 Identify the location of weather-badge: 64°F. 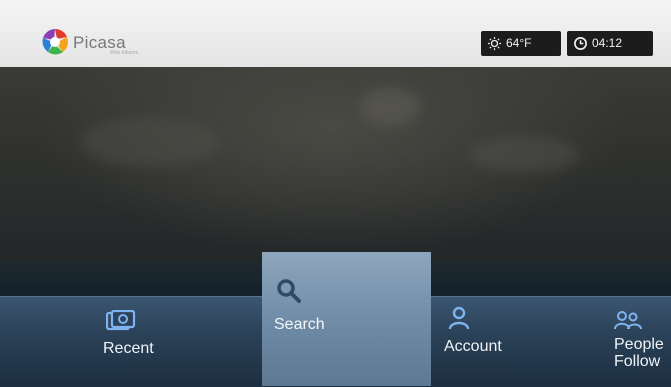
(521, 43).